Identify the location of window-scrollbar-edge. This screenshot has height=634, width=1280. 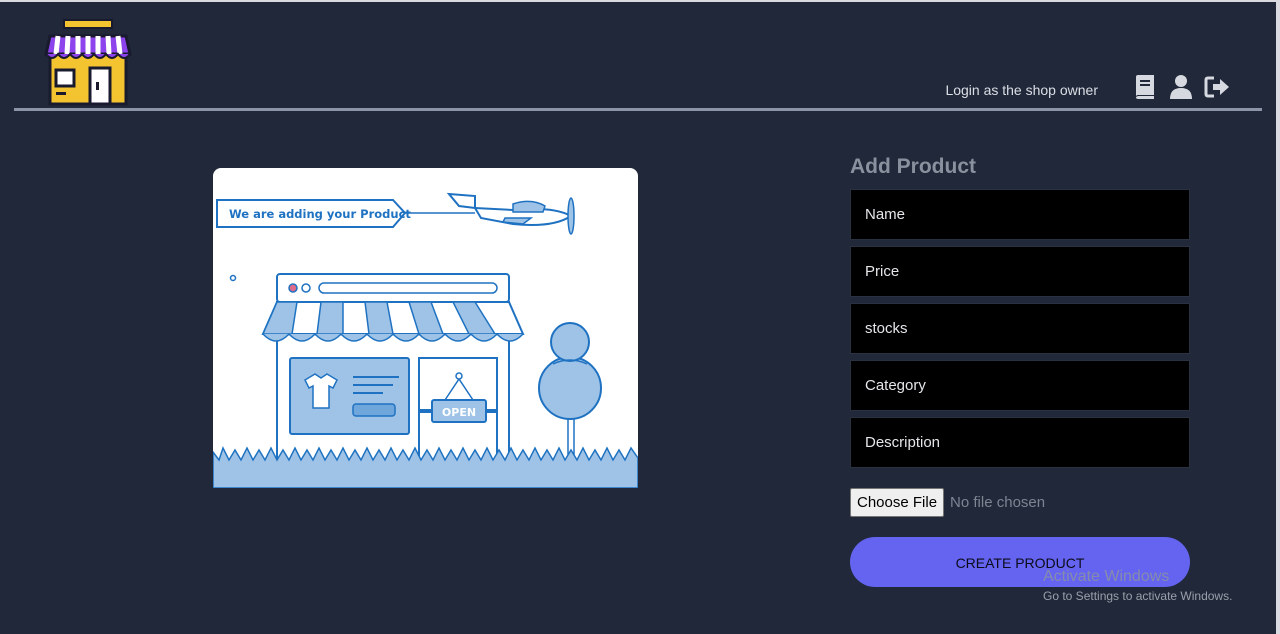
(1278, 317).